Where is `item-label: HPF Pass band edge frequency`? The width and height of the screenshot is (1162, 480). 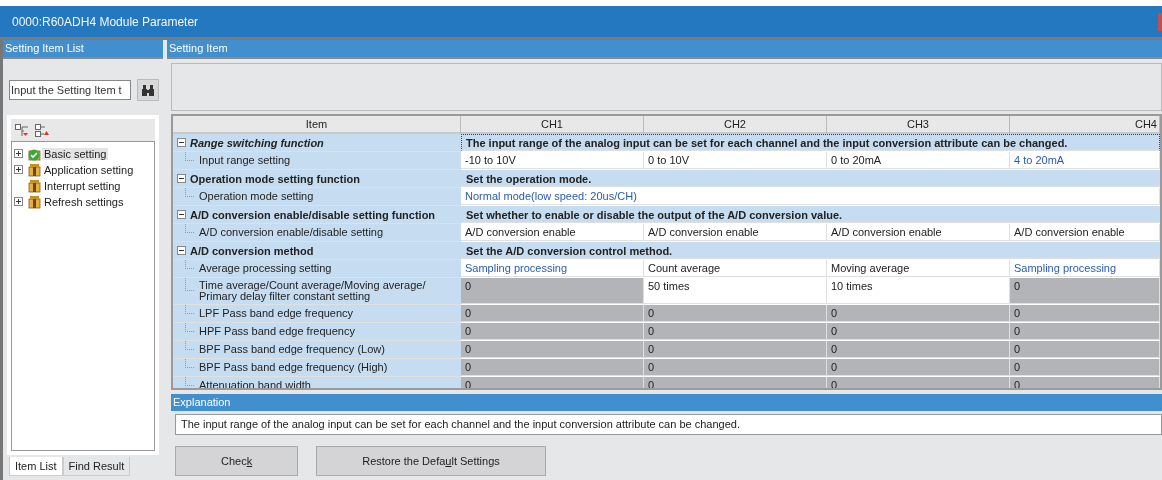 item-label: HPF Pass band edge frequency is located at coordinates (317, 332).